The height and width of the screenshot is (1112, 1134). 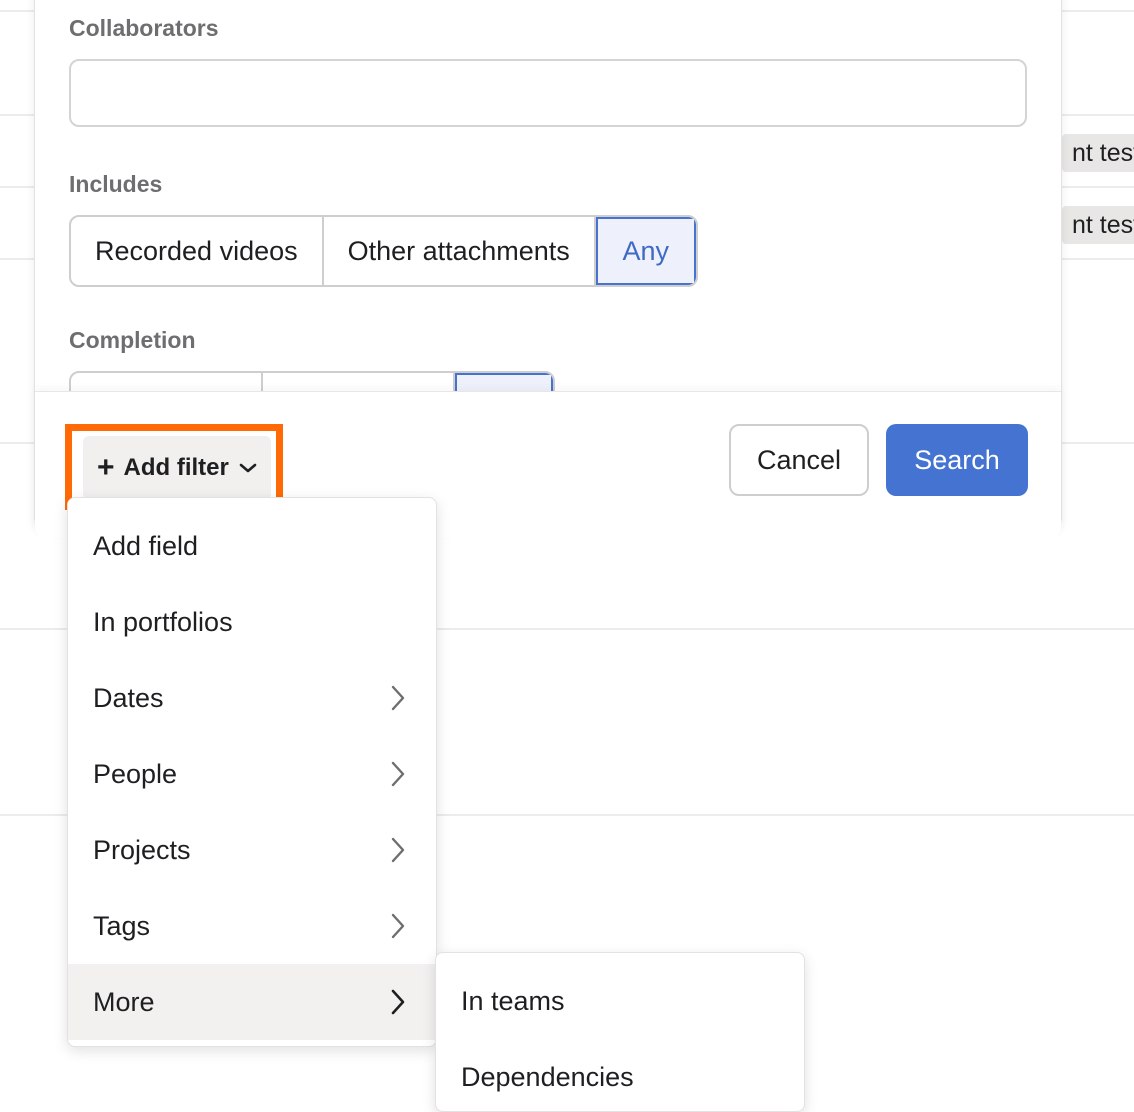 What do you see at coordinates (620, 1001) in the screenshot?
I see `submenu-item-in-teams: In teams` at bounding box center [620, 1001].